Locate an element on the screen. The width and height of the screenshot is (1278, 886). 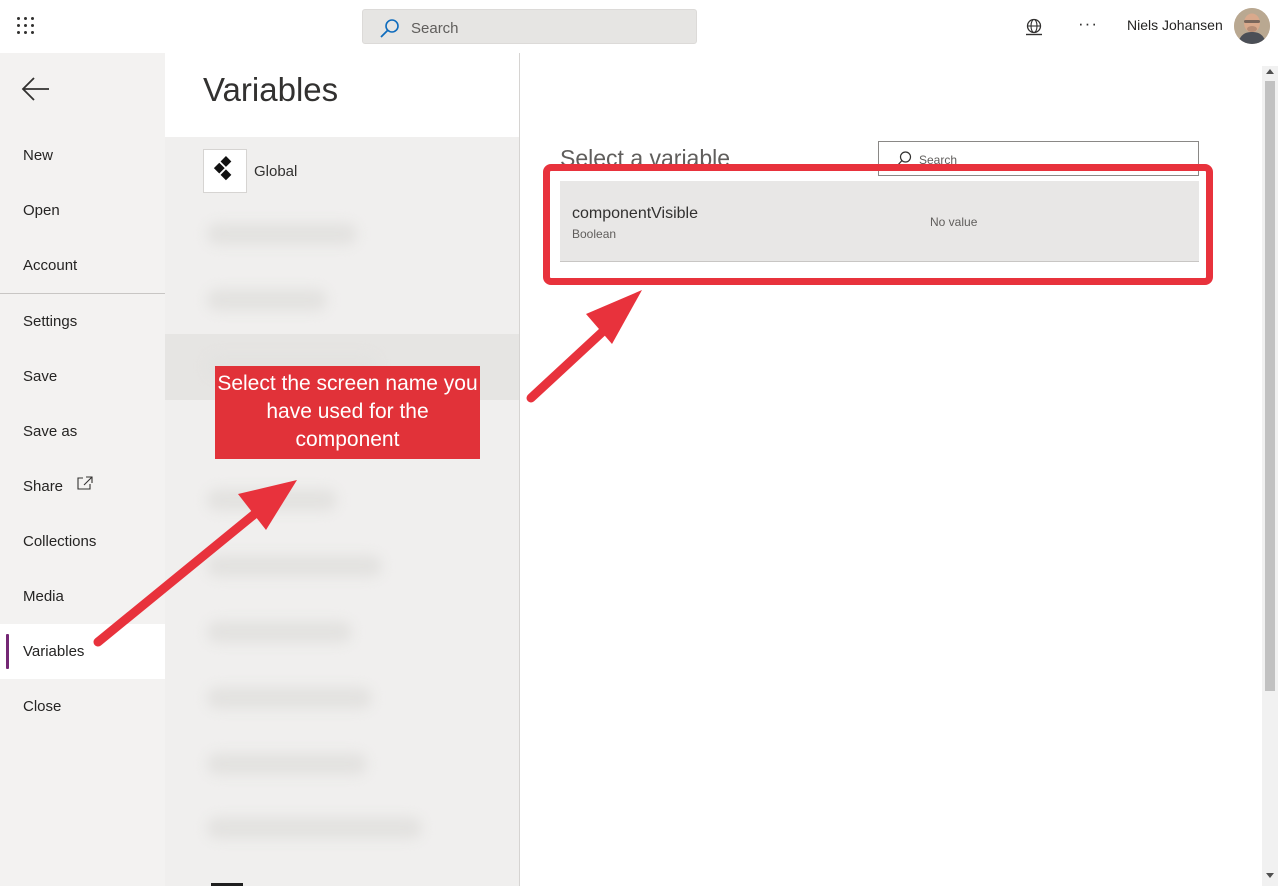
nav-item-label: New is located at coordinates (38, 155).